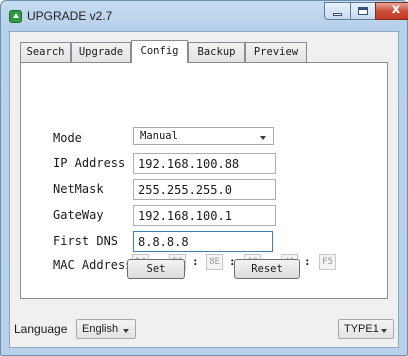  What do you see at coordinates (93, 265) in the screenshot?
I see `mac-address-label: MAC Address` at bounding box center [93, 265].